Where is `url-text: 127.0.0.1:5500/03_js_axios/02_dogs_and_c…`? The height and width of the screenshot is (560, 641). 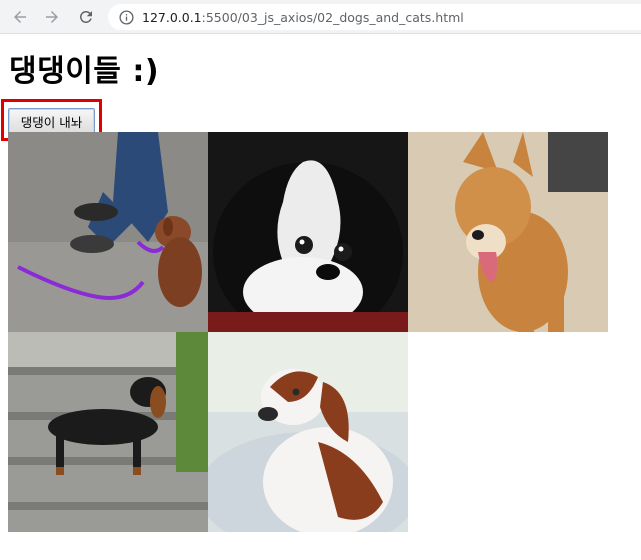
url-text: 127.0.0.1:5500/03_js_axios/02_dogs_and_c… is located at coordinates (303, 17).